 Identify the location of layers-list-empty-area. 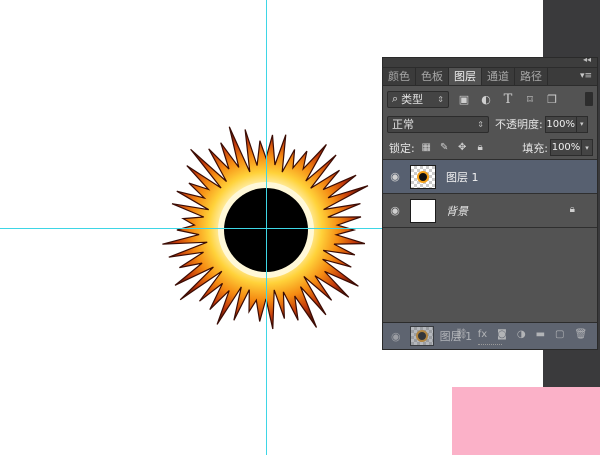
(490, 274).